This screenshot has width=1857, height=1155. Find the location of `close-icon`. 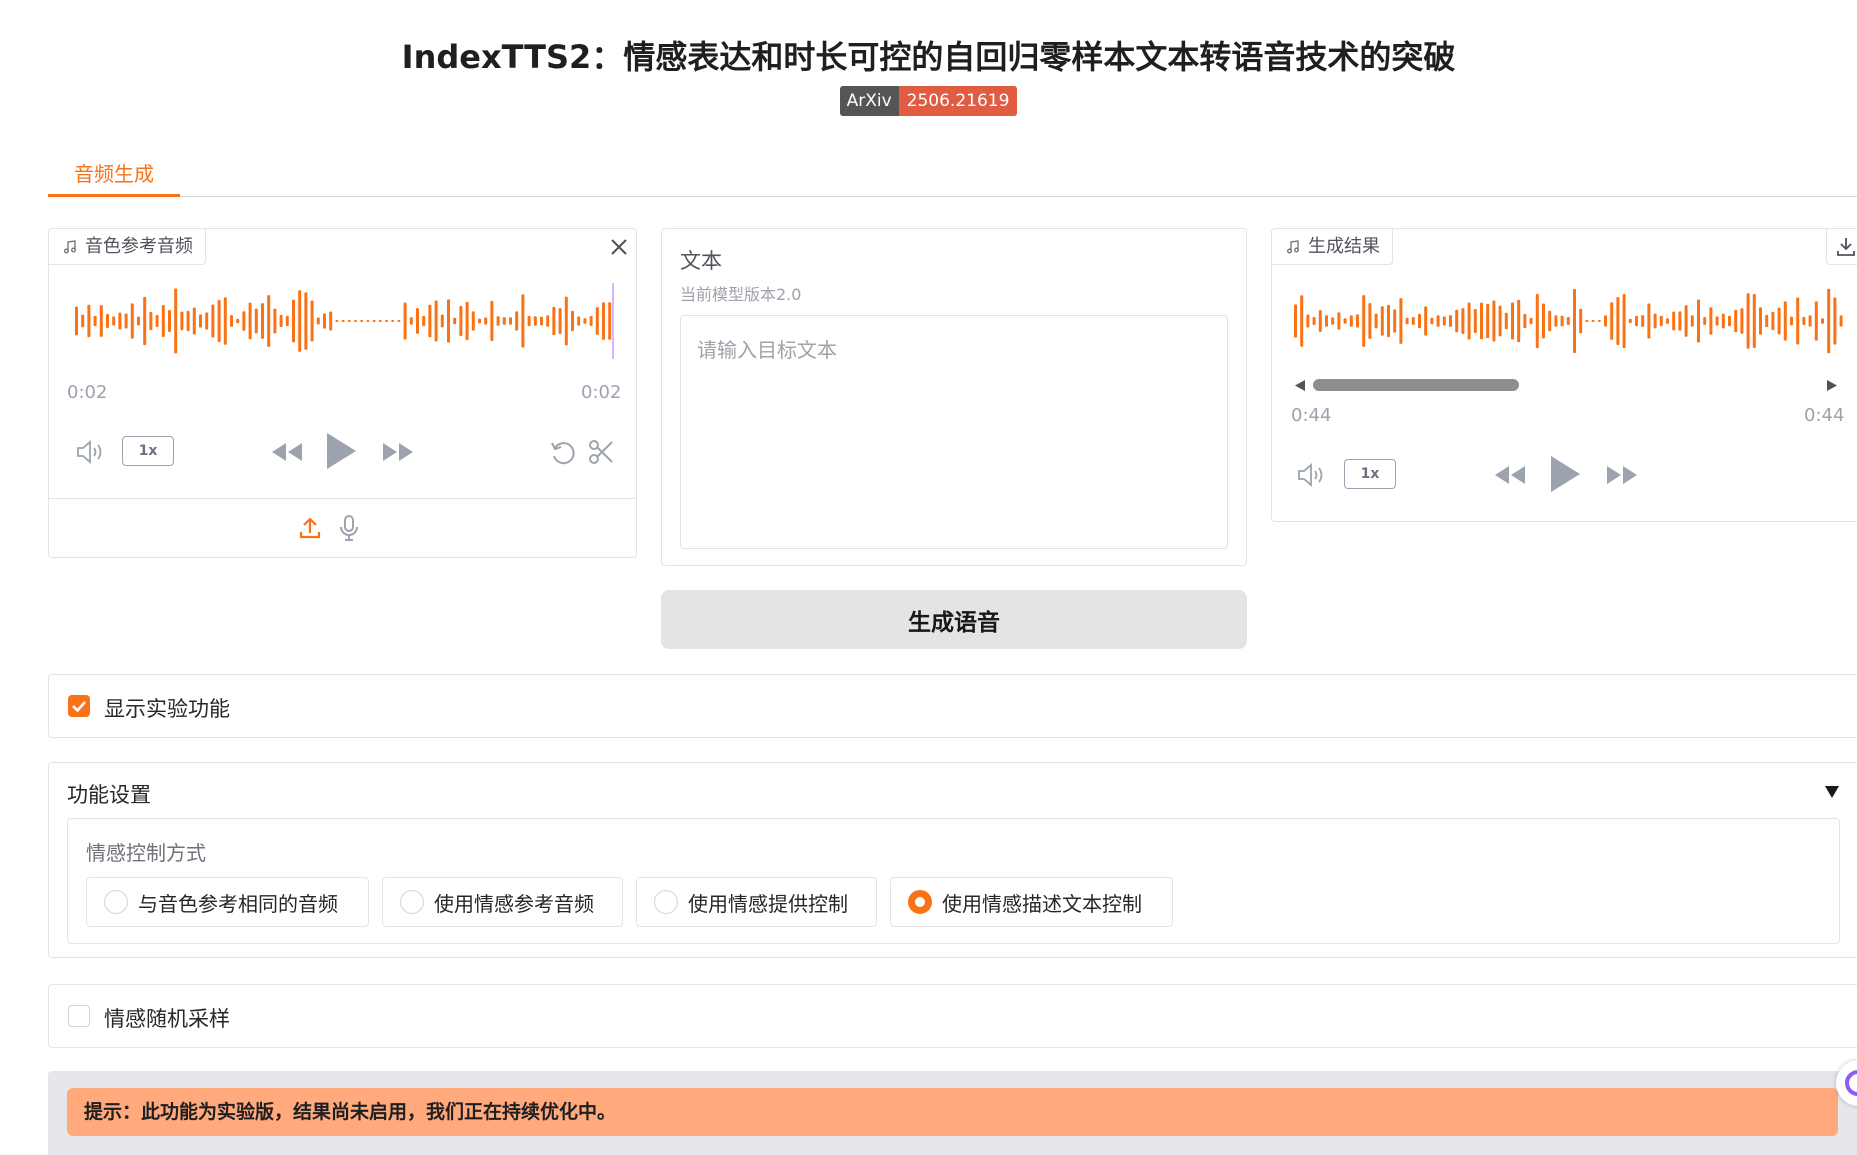

close-icon is located at coordinates (619, 247).